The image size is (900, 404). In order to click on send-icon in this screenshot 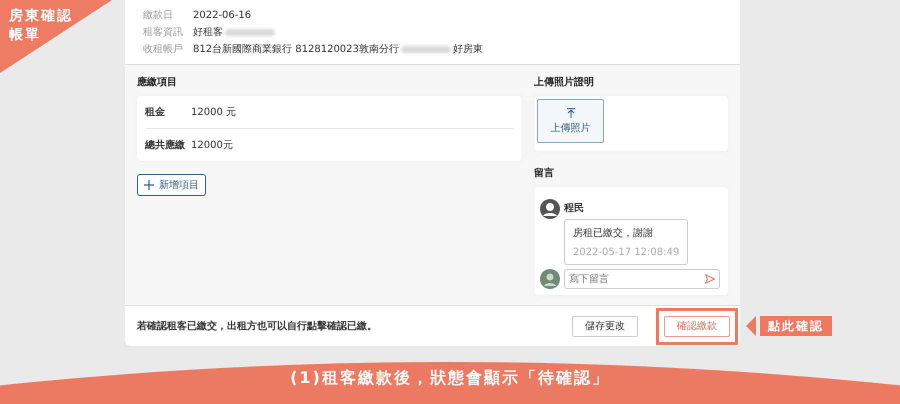, I will do `click(710, 279)`.